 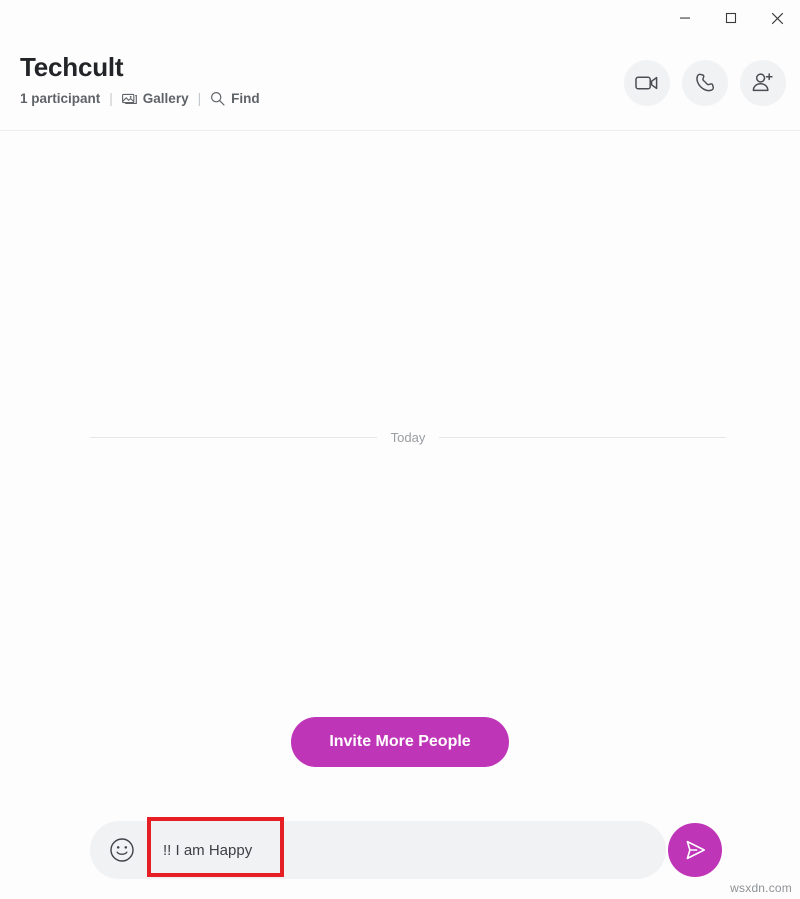 What do you see at coordinates (233, 437) in the screenshot?
I see `divider-line-left` at bounding box center [233, 437].